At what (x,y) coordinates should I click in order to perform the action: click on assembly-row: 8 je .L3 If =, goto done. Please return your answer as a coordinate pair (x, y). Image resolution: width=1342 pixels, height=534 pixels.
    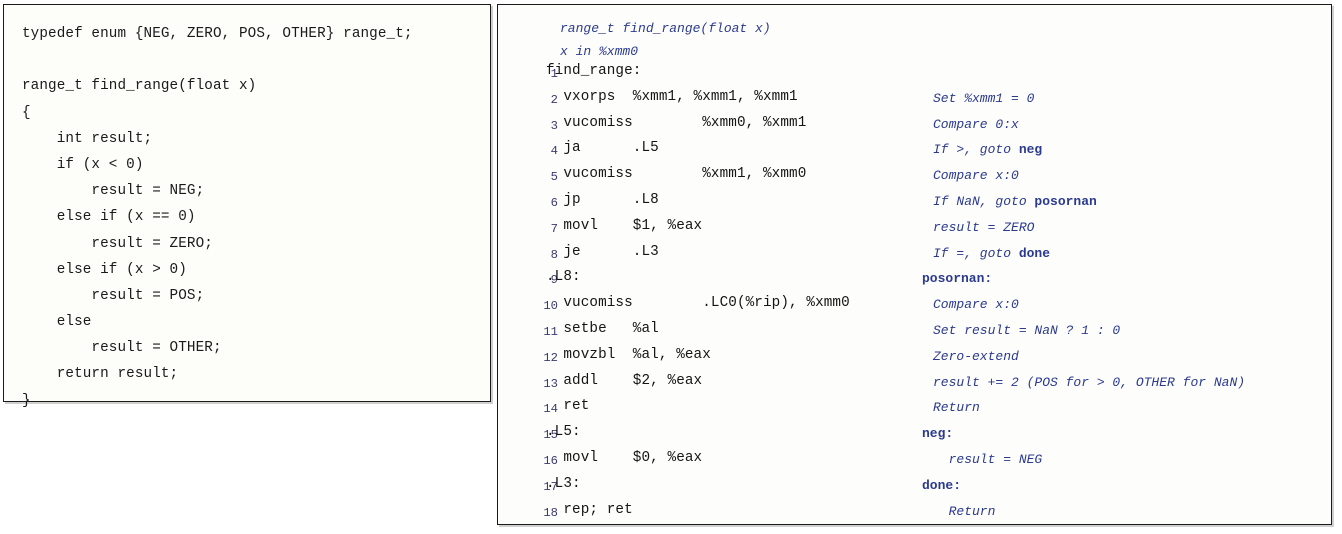
    Looking at the image, I should click on (914, 257).